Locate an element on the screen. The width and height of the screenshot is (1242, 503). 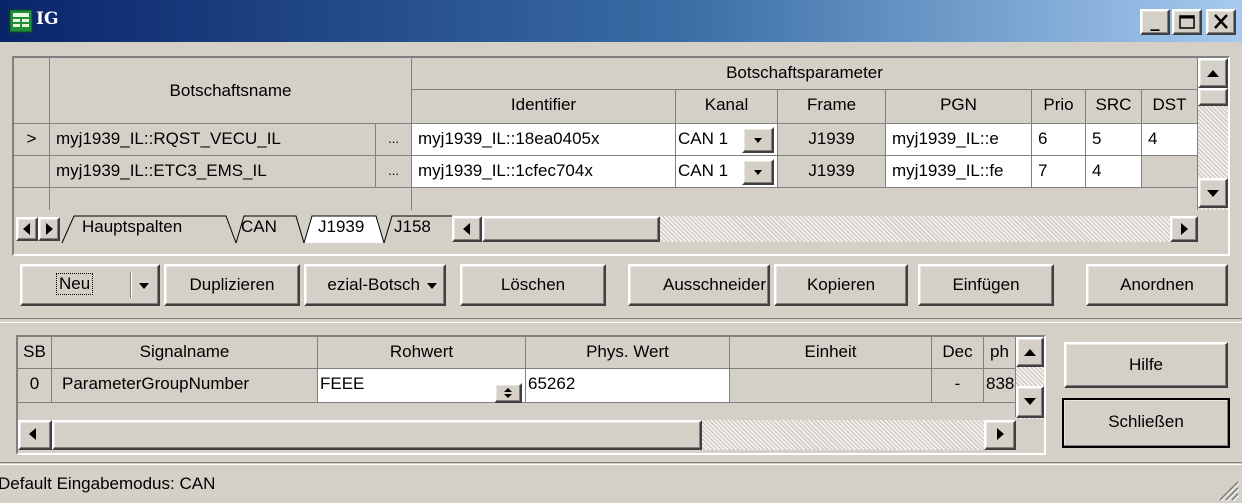
signal-scroll-down-button is located at coordinates (1030, 402).